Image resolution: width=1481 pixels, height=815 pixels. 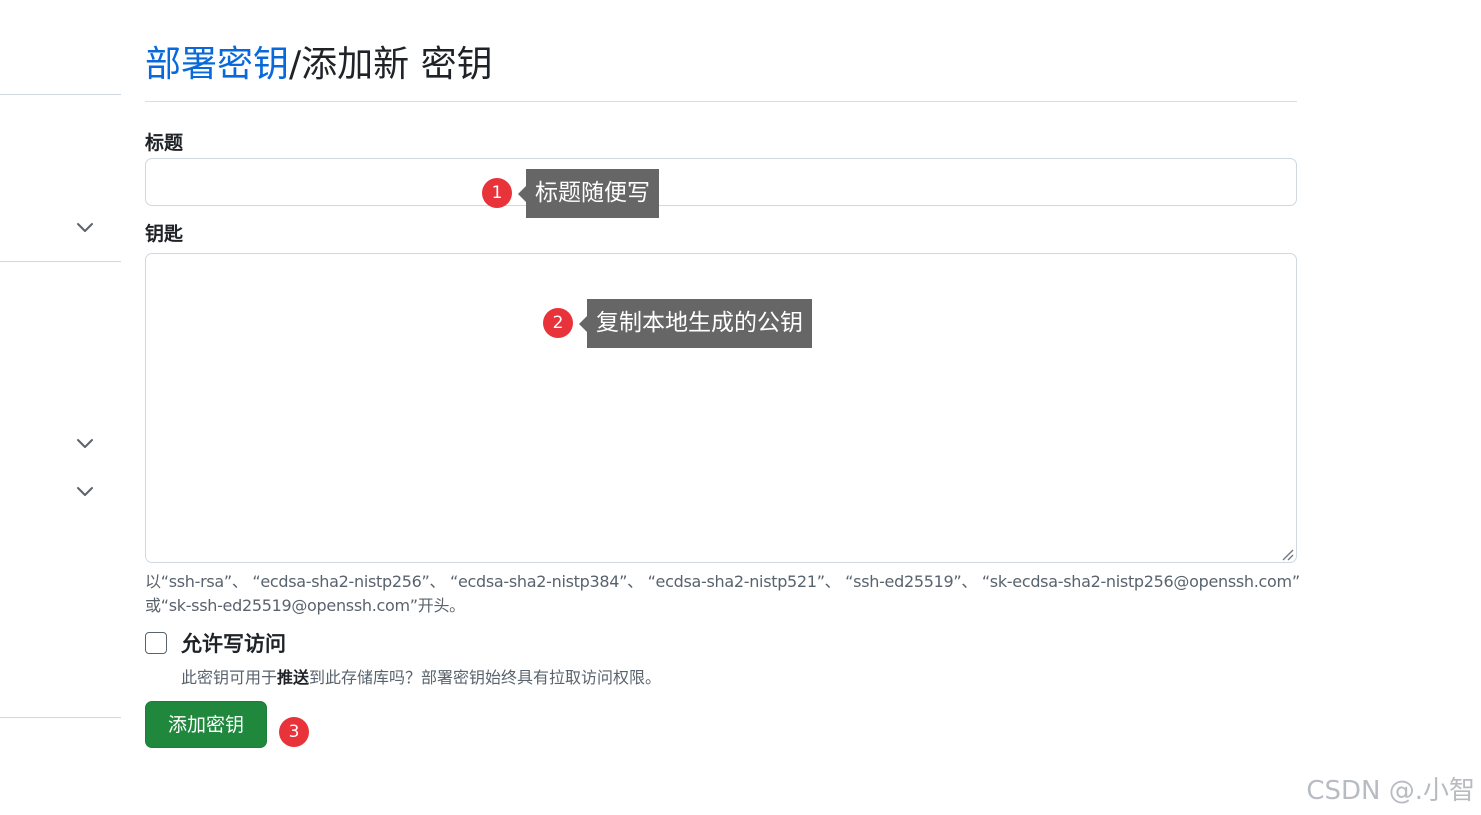 What do you see at coordinates (156, 643) in the screenshot?
I see `write-access-checkbox` at bounding box center [156, 643].